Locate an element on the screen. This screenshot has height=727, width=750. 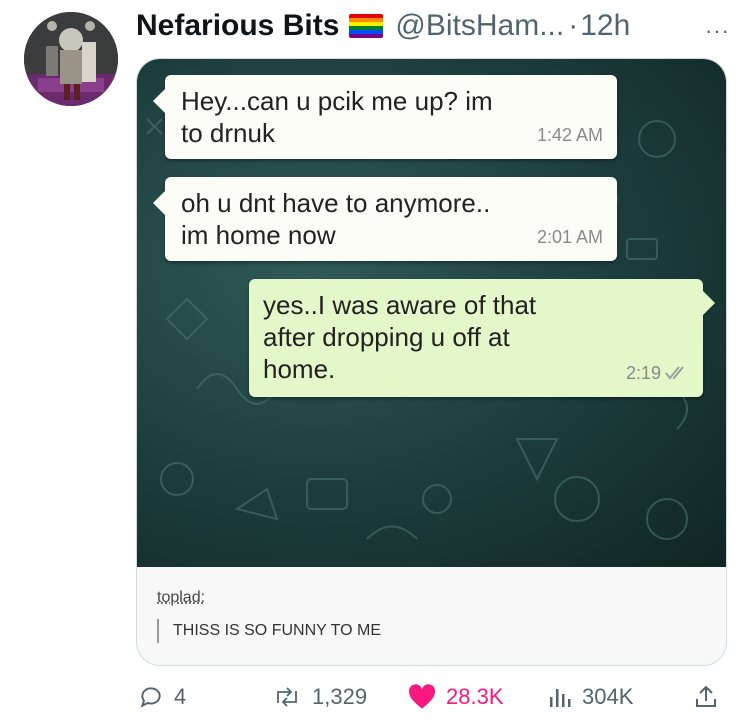
views-button: 304K is located at coordinates (590, 697).